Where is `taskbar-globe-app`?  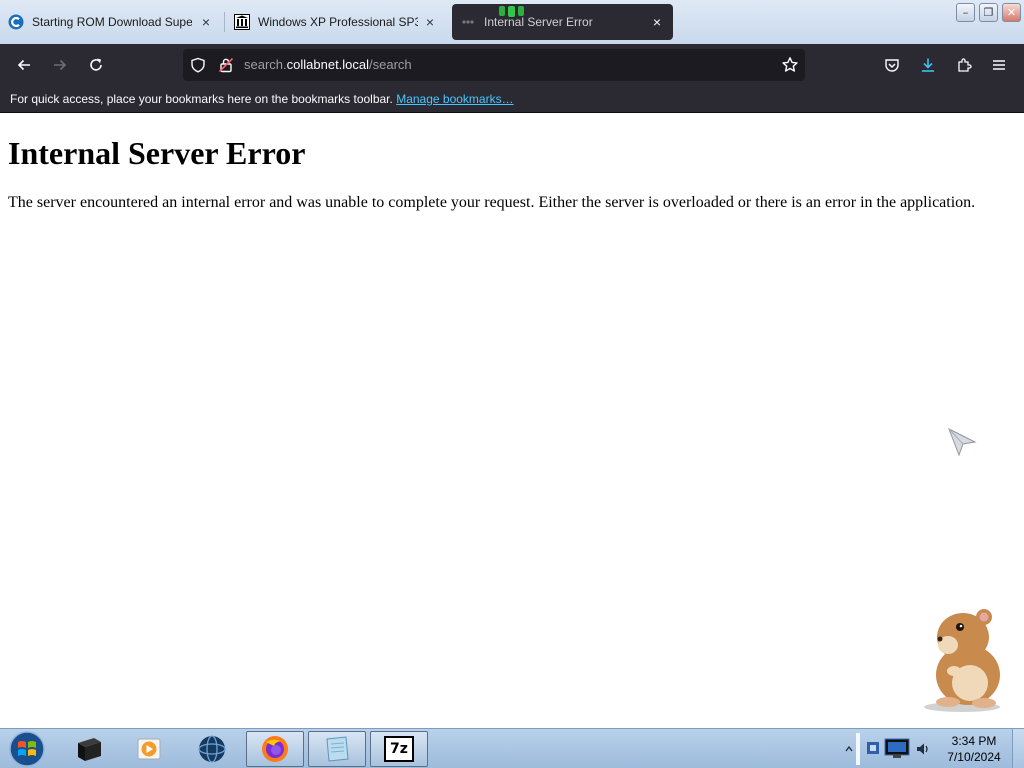 taskbar-globe-app is located at coordinates (212, 749).